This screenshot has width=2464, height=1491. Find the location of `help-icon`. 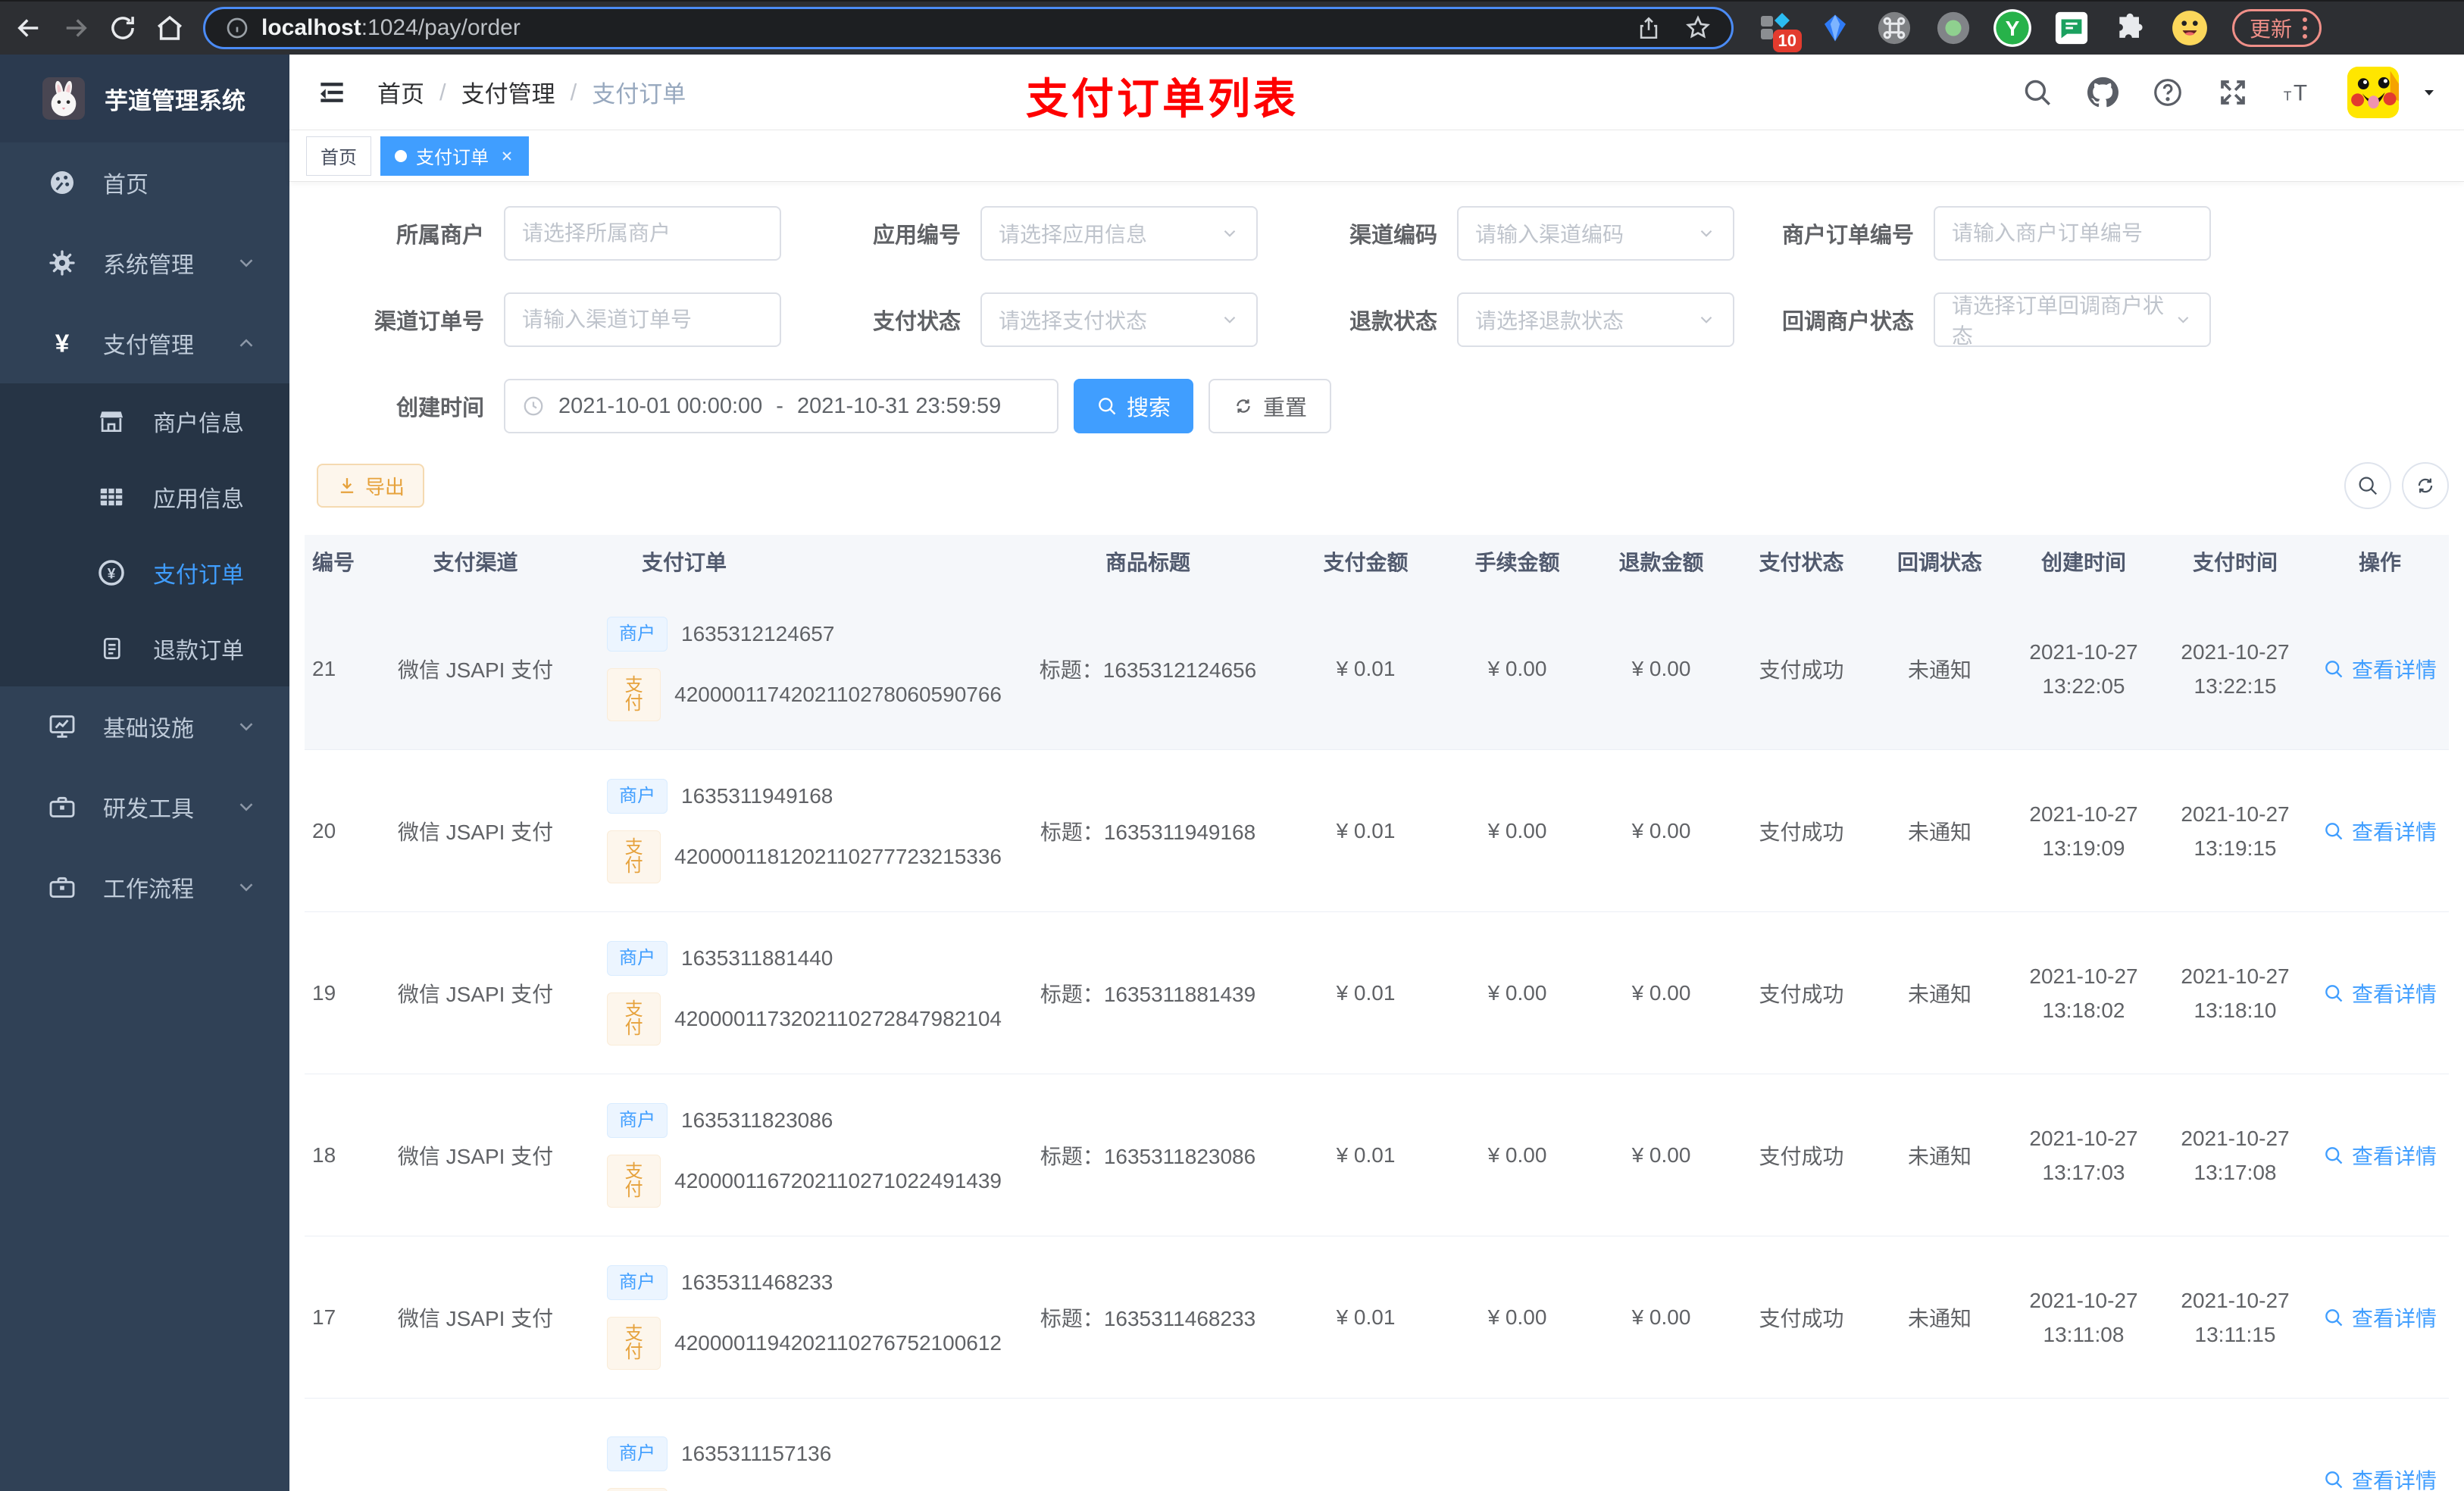

help-icon is located at coordinates (2168, 92).